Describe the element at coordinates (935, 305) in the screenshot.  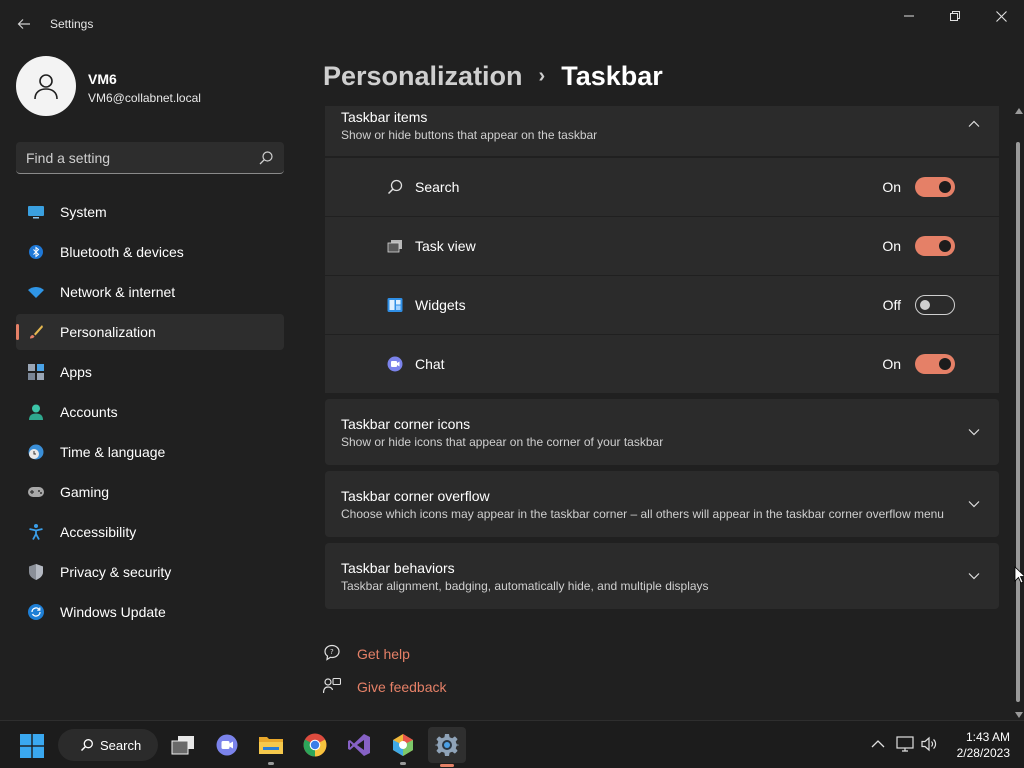
I see `widgets-toggle` at that location.